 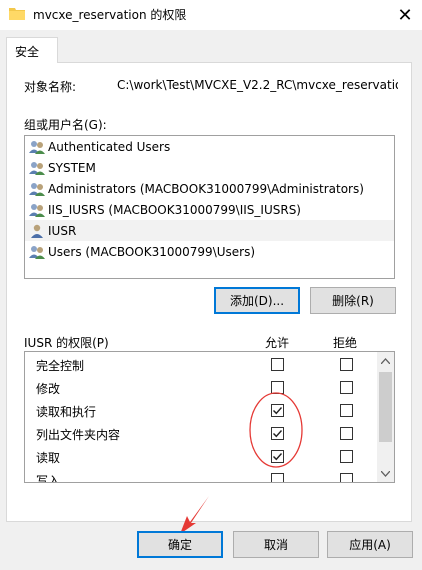 I want to click on list-item-system: SYSTEM, so click(x=209, y=167).